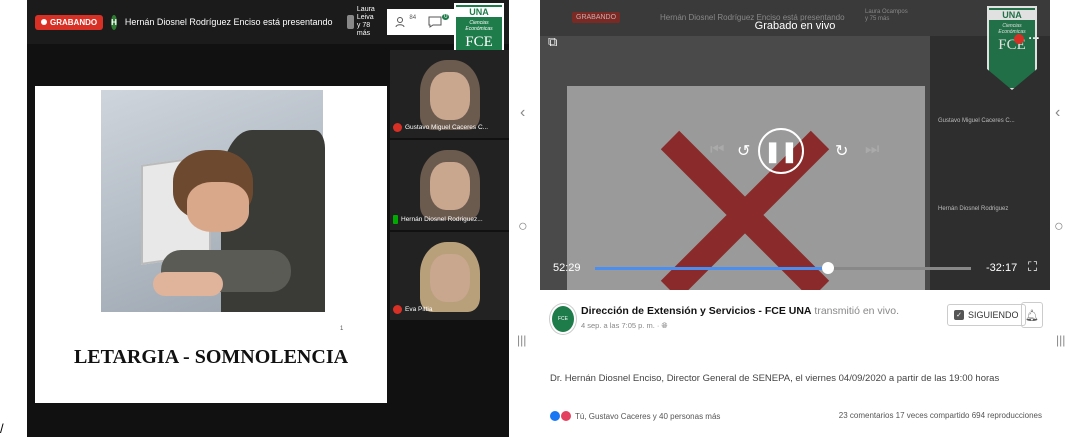  Describe the element at coordinates (479, 12) in the screenshot. I see `badge-top: UNA` at that location.